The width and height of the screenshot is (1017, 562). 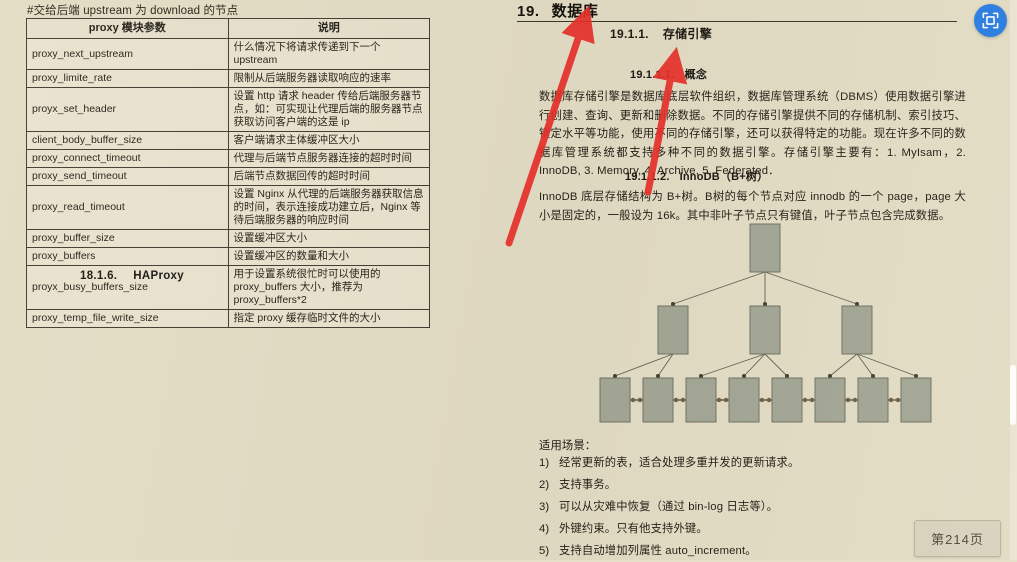 I want to click on list-item-index: 4), so click(x=544, y=529).